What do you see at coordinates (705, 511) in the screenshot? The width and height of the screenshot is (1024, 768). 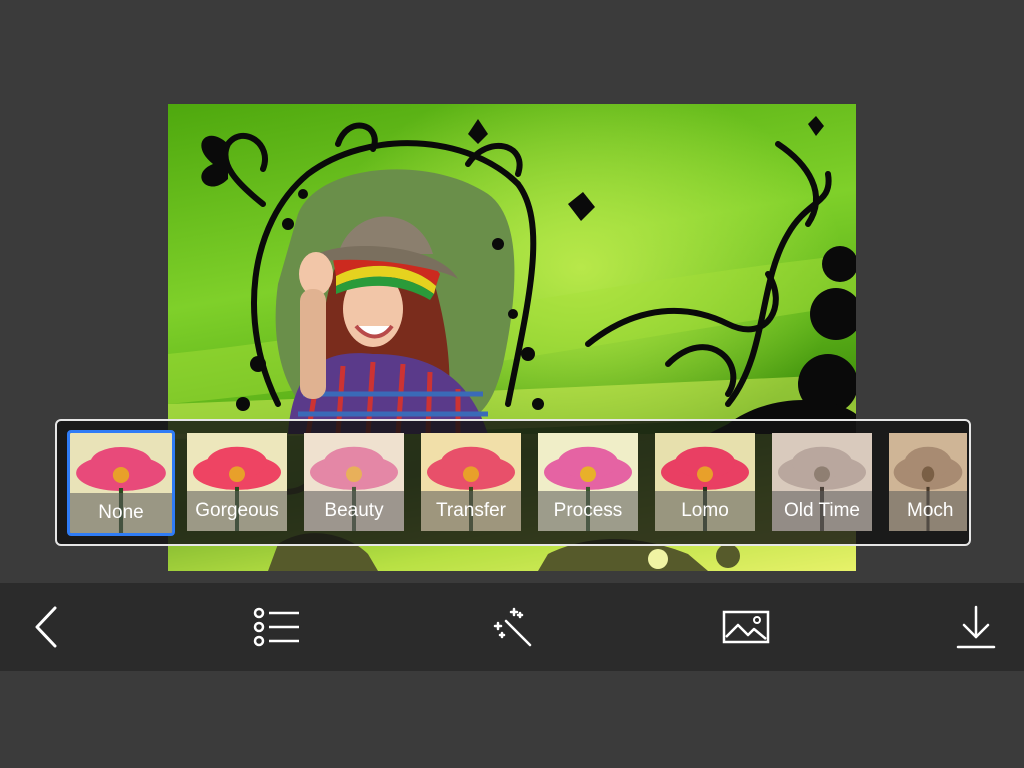 I see `filter-label: Lomo` at bounding box center [705, 511].